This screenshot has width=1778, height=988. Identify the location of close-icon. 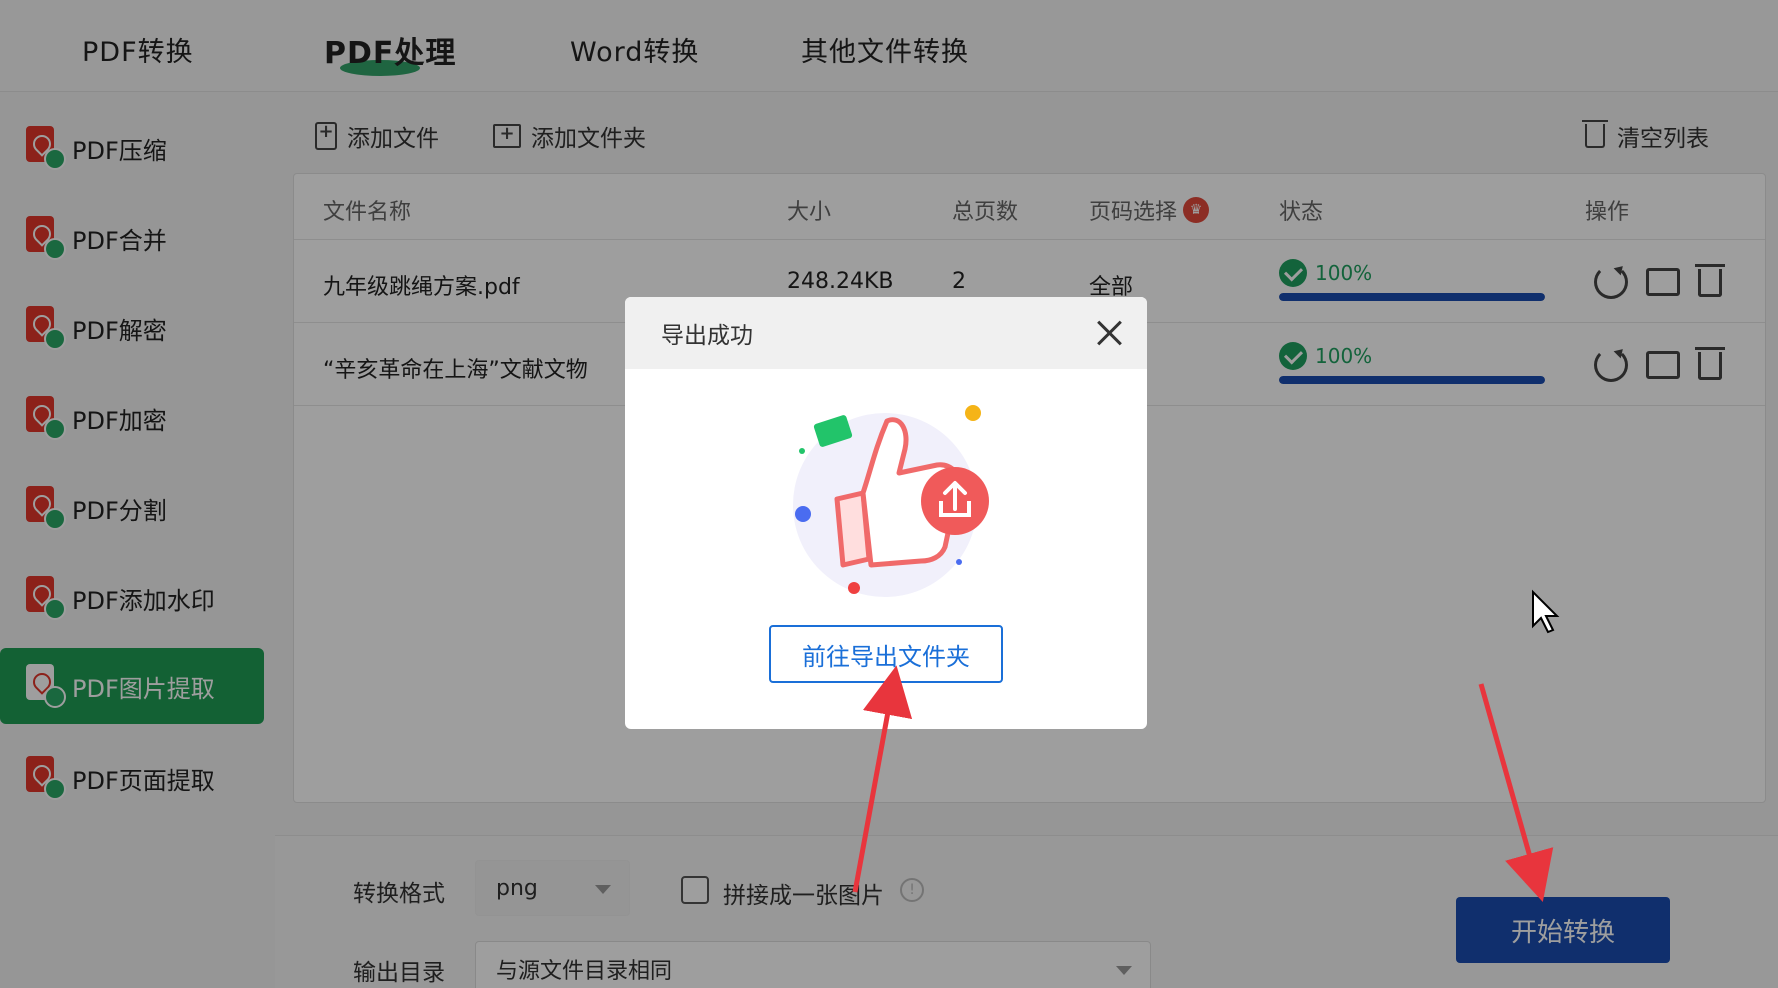
(1109, 333).